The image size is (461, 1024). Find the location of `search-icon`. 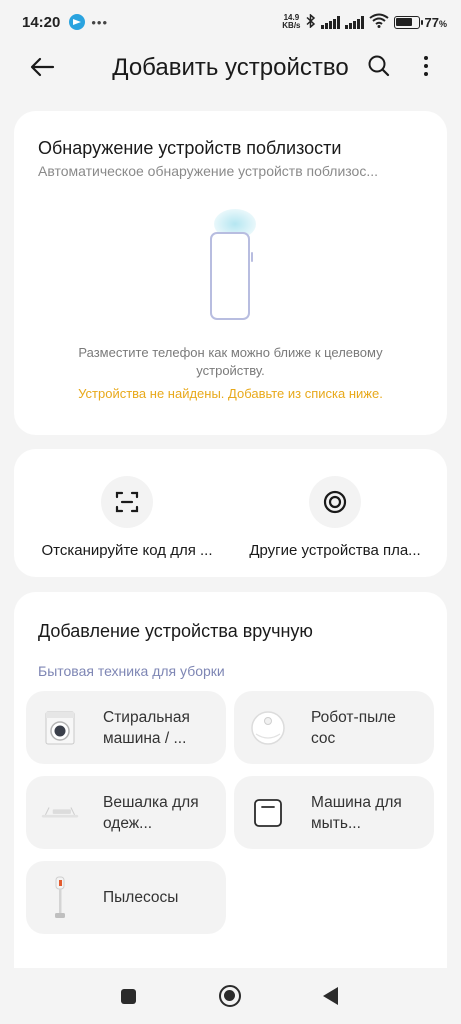

search-icon is located at coordinates (379, 66).